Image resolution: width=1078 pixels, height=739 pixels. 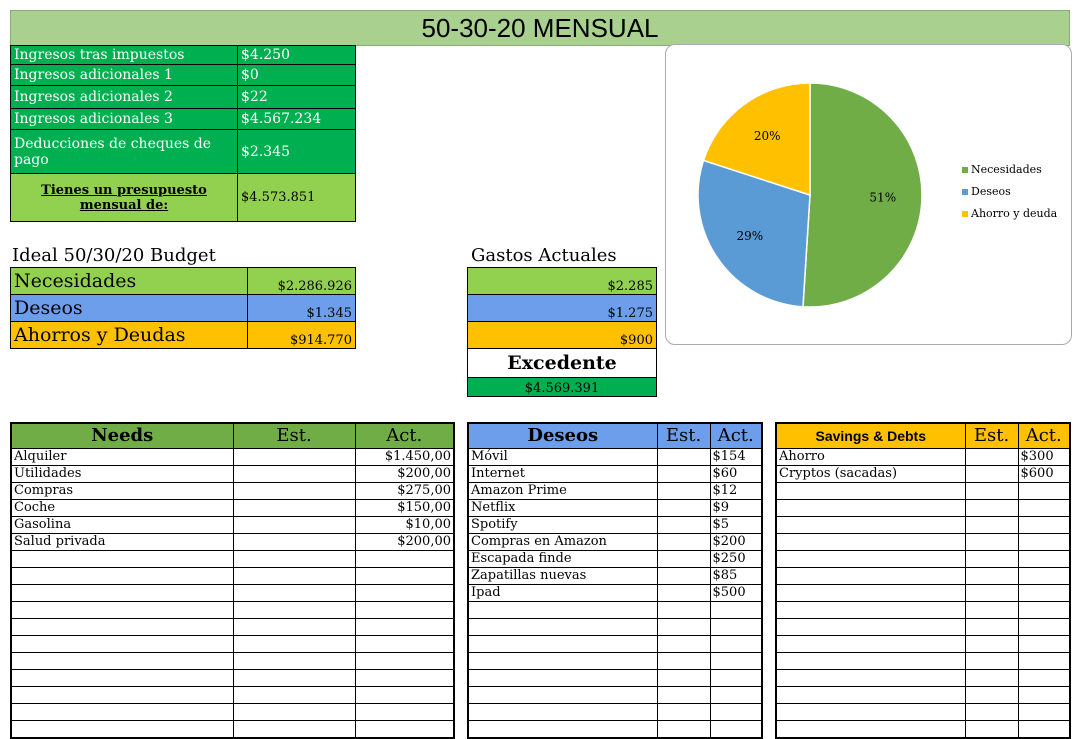 What do you see at coordinates (736, 508) in the screenshot?
I see `item-act: $9` at bounding box center [736, 508].